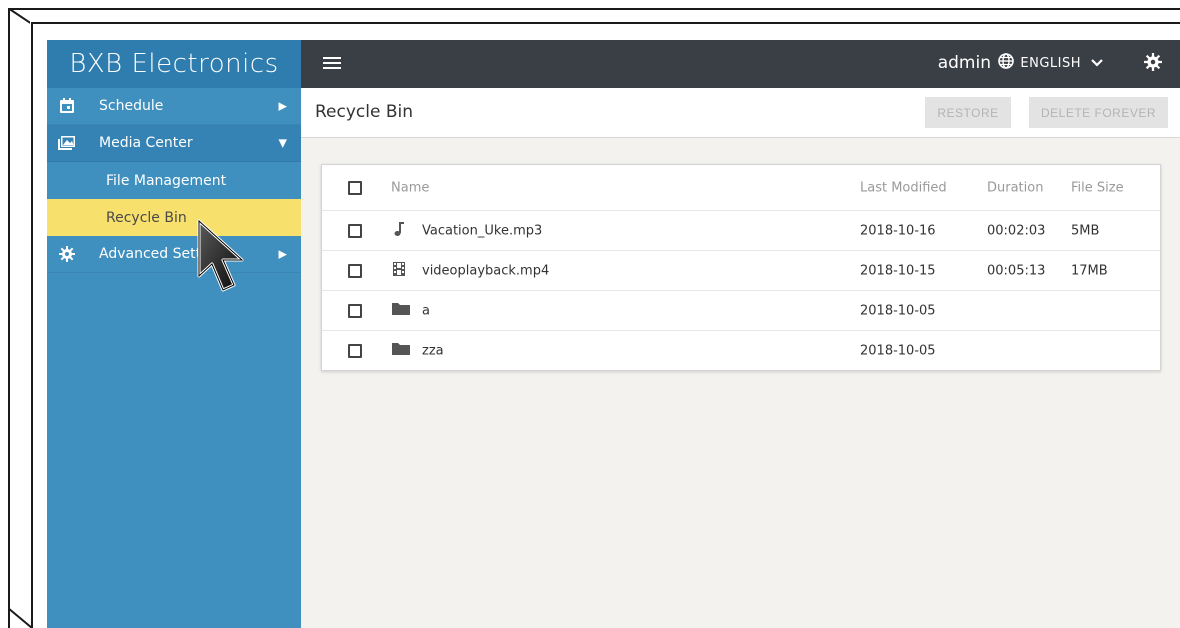 Image resolution: width=1180 pixels, height=628 pixels. I want to click on column-header-file-size: File Size, so click(1097, 187).